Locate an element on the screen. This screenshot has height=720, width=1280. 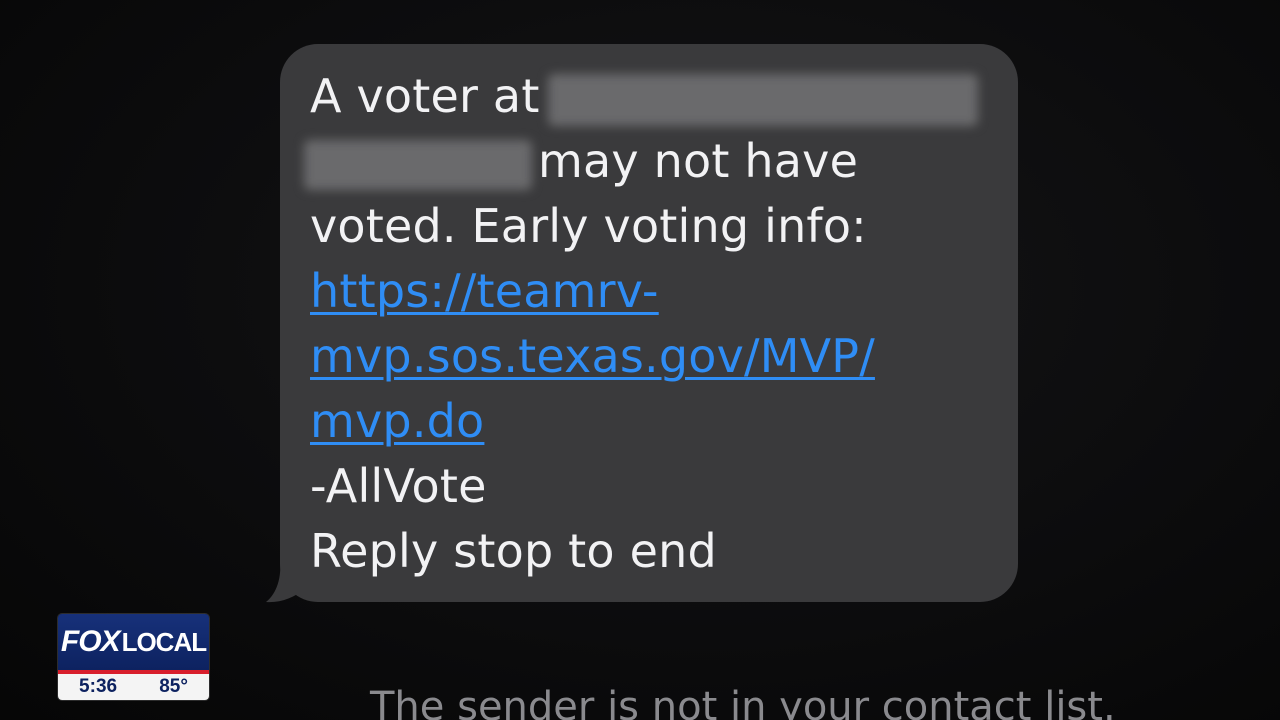
message-line-1: A voter at is located at coordinates (660, 96).